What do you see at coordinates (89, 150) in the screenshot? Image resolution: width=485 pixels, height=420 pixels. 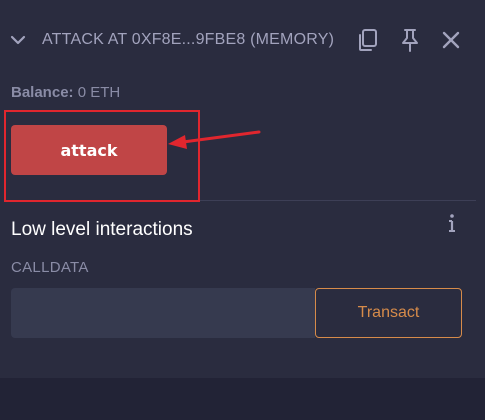 I see `attack-button: attack` at bounding box center [89, 150].